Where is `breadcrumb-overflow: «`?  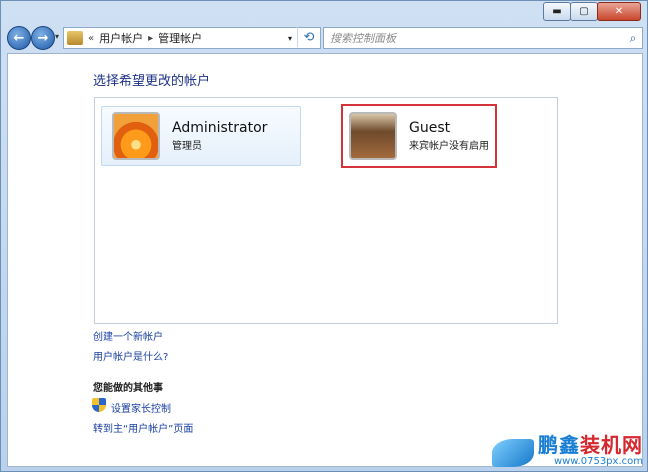 breadcrumb-overflow: « is located at coordinates (91, 38).